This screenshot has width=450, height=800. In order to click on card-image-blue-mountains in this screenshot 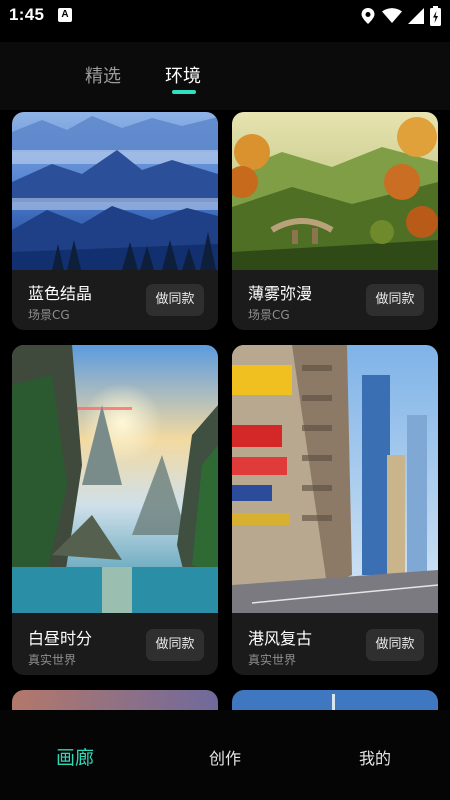, I will do `click(115, 191)`.